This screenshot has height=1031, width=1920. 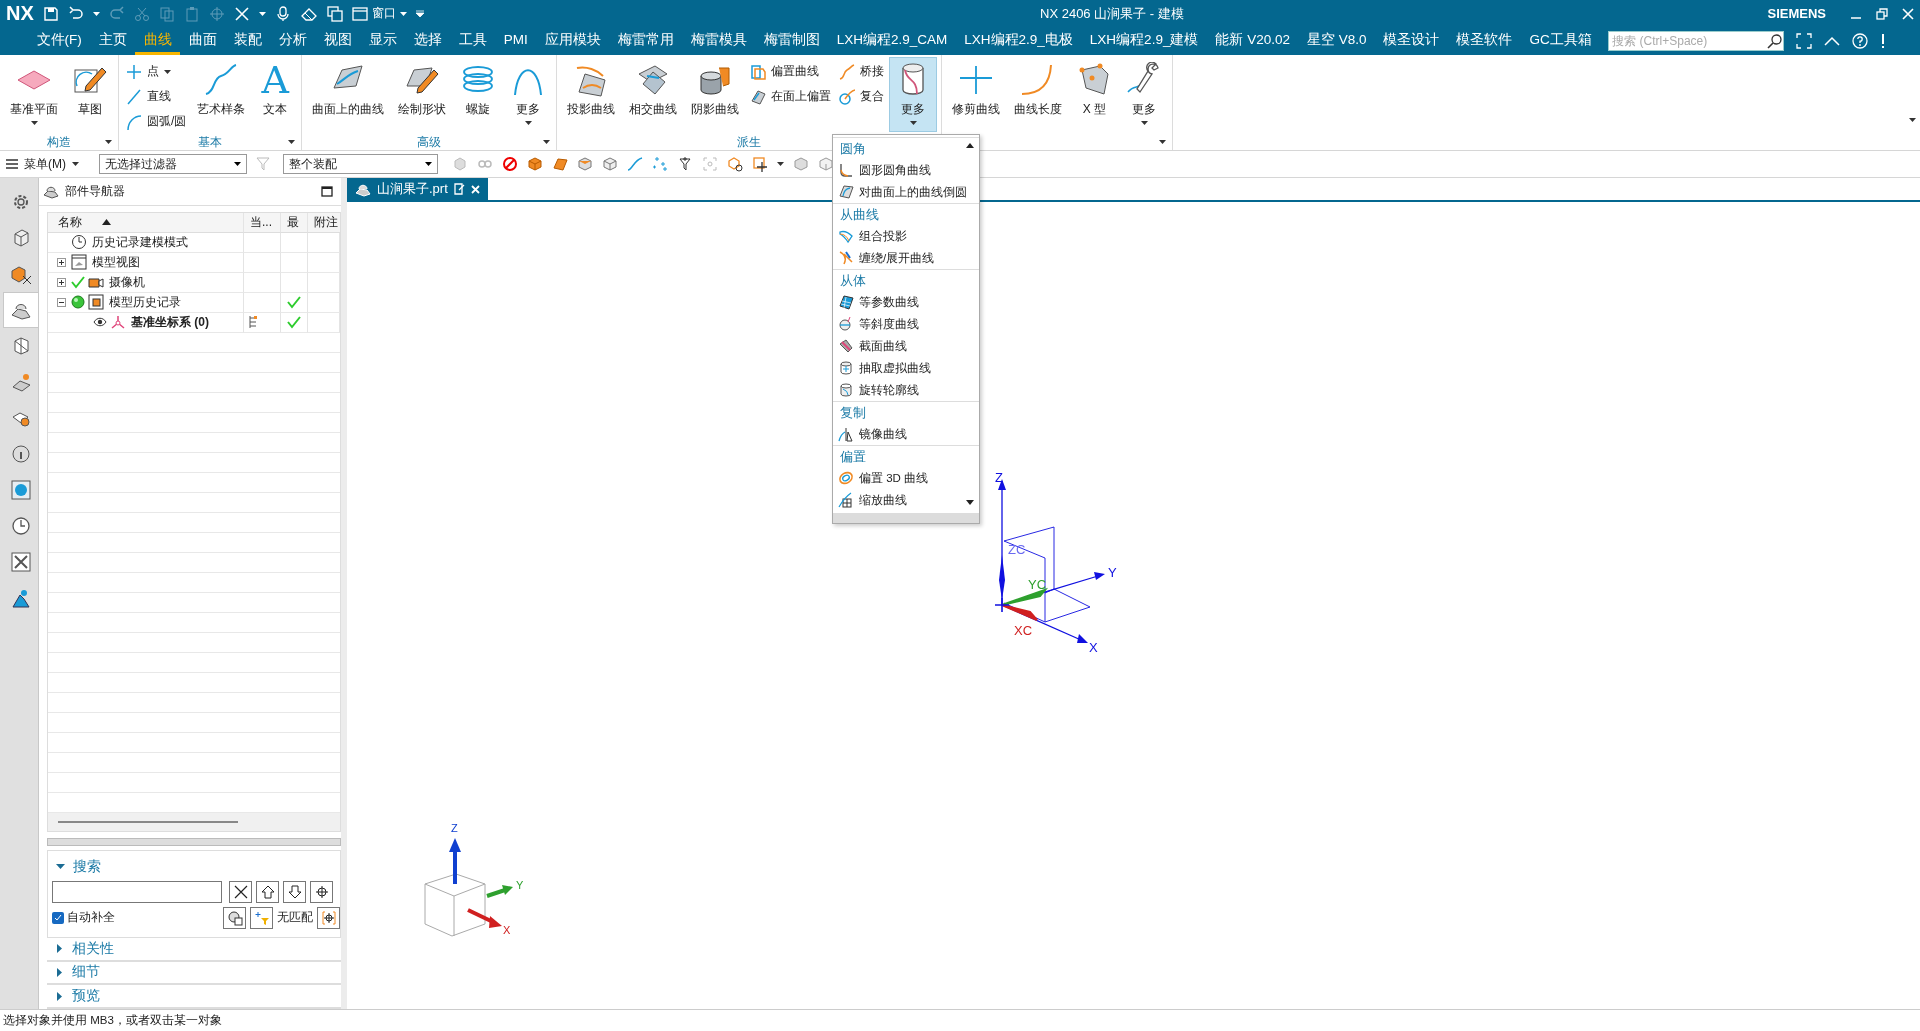 What do you see at coordinates (906, 236) in the screenshot?
I see `menu-item: 组合投影` at bounding box center [906, 236].